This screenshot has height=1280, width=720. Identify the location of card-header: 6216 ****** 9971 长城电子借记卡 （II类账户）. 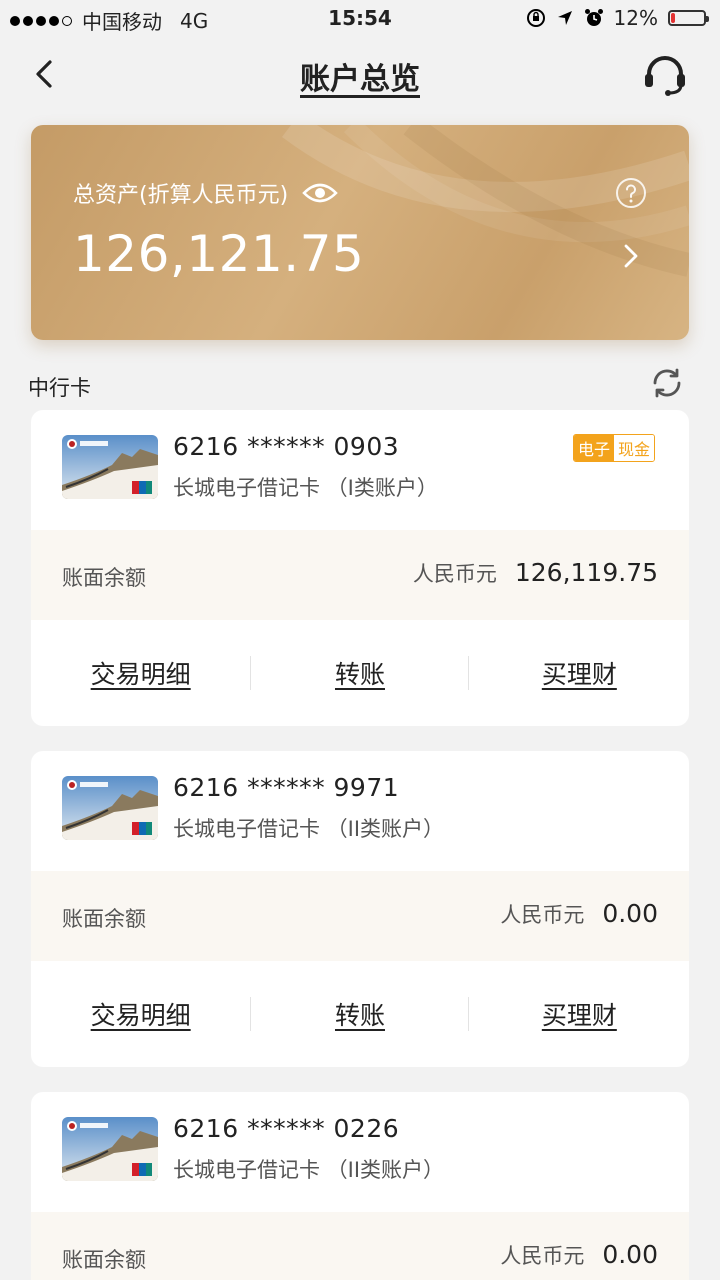
(360, 811).